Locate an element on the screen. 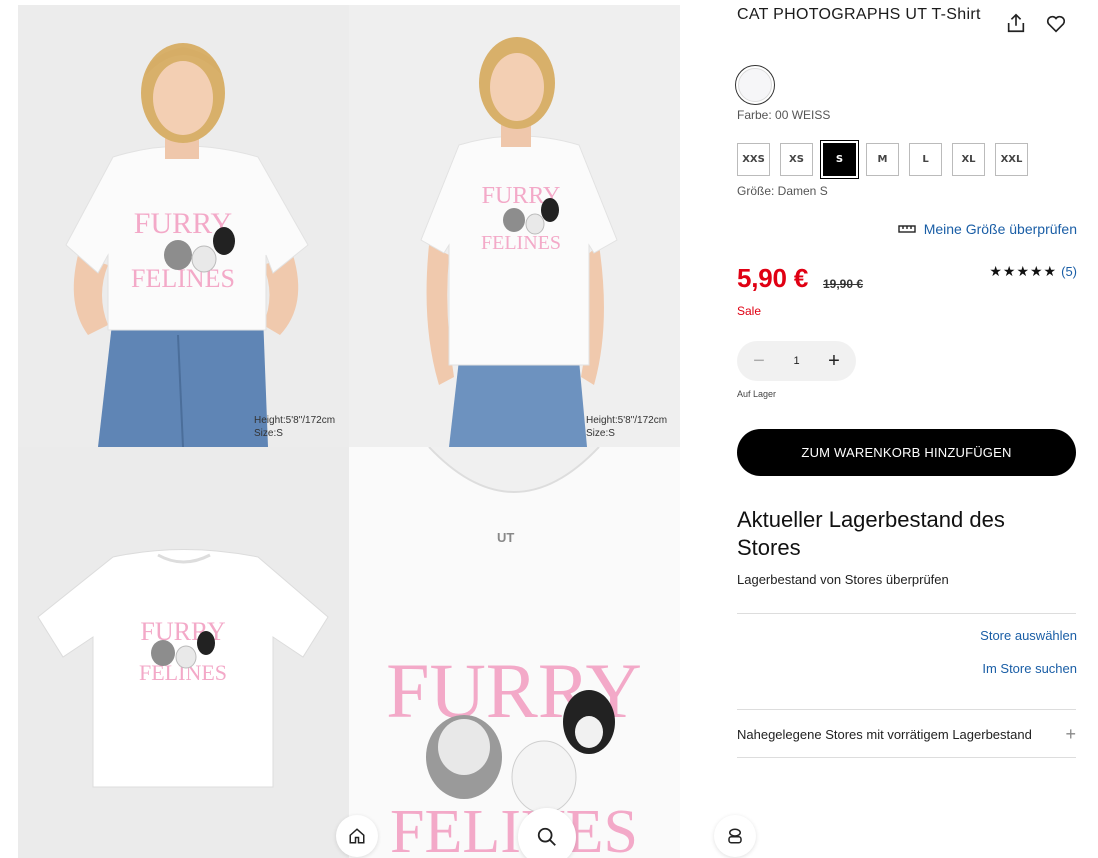 Image resolution: width=1098 pixels, height=858 pixels. size-label: Größe: Damen S is located at coordinates (782, 191).